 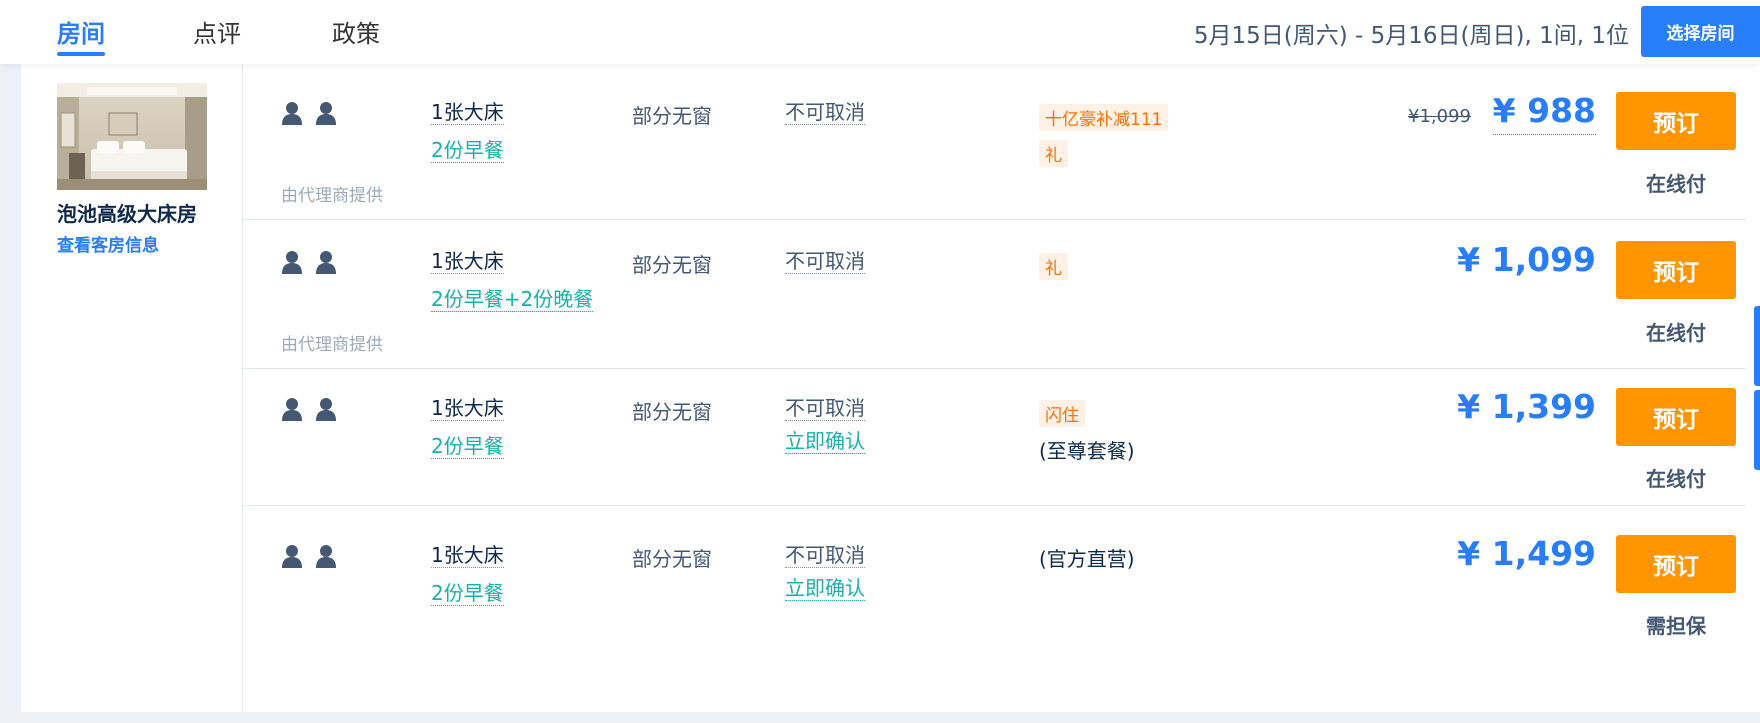 What do you see at coordinates (1526, 259) in the screenshot?
I see `rate-price: ¥ 1,099` at bounding box center [1526, 259].